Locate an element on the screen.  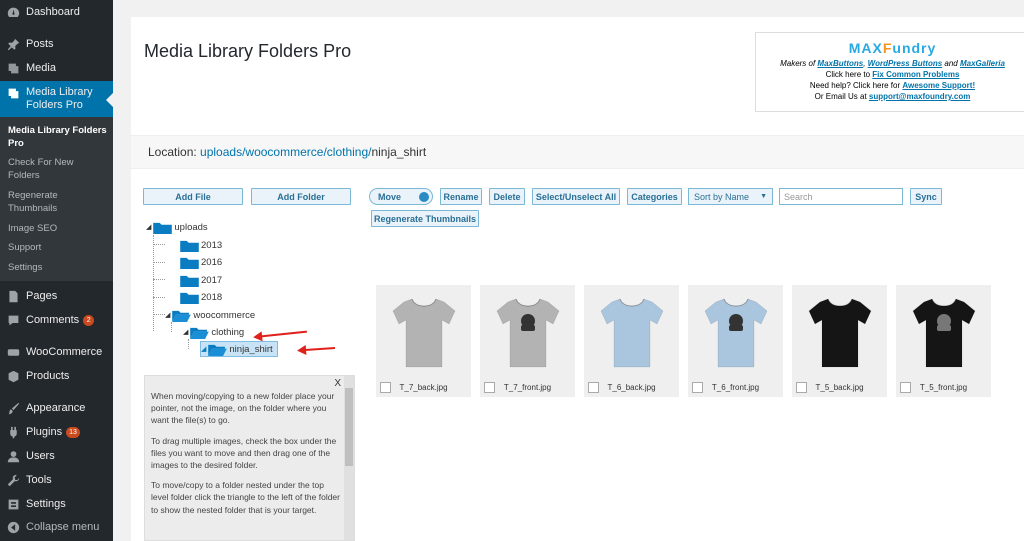
nav-collapse-menu: Collapse menu is located at coordinates (56, 527).